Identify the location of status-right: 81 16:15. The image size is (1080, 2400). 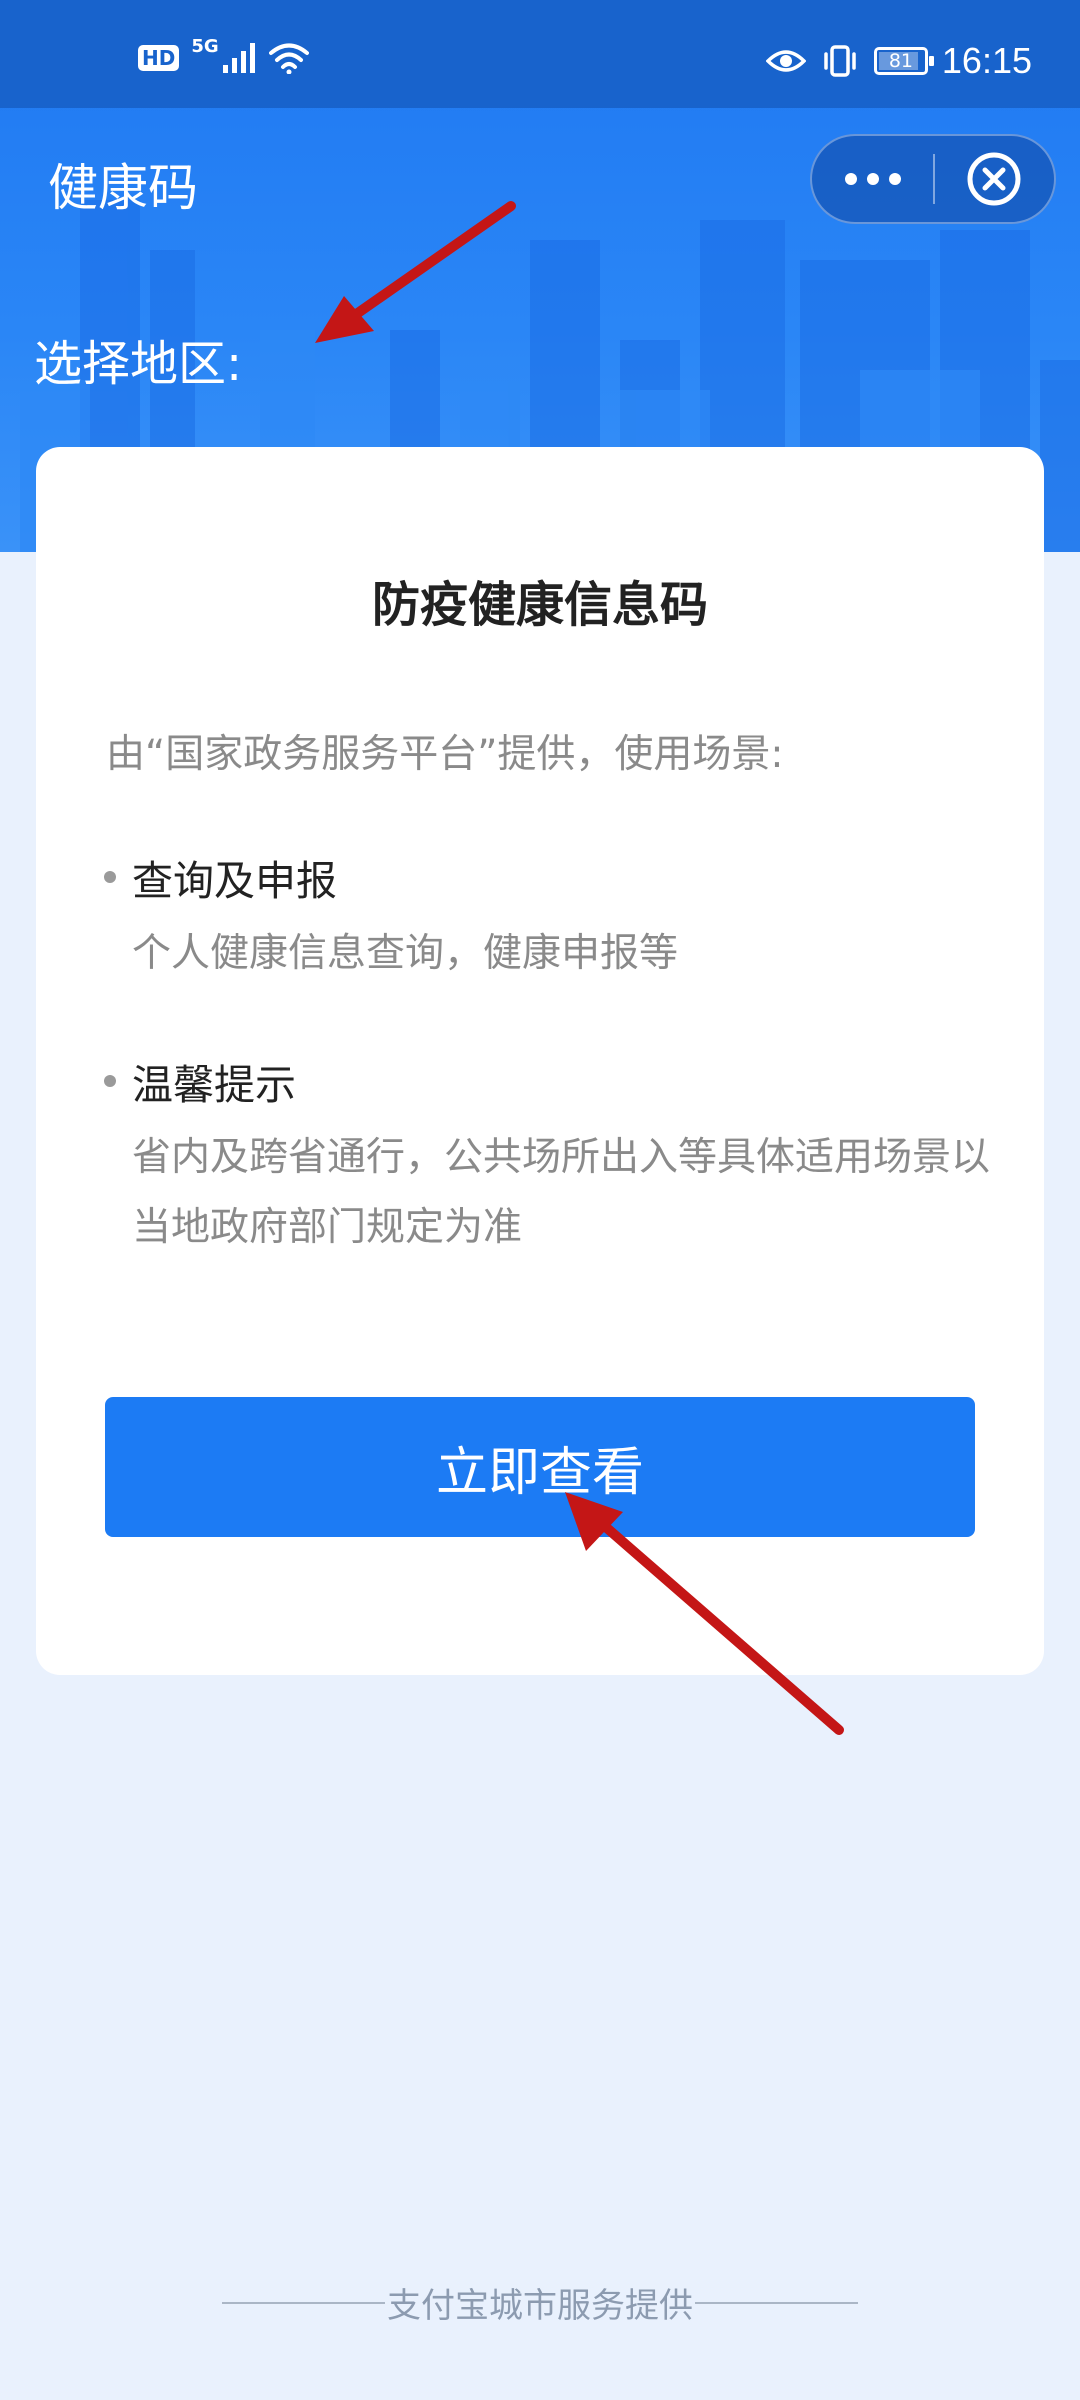
(898, 61).